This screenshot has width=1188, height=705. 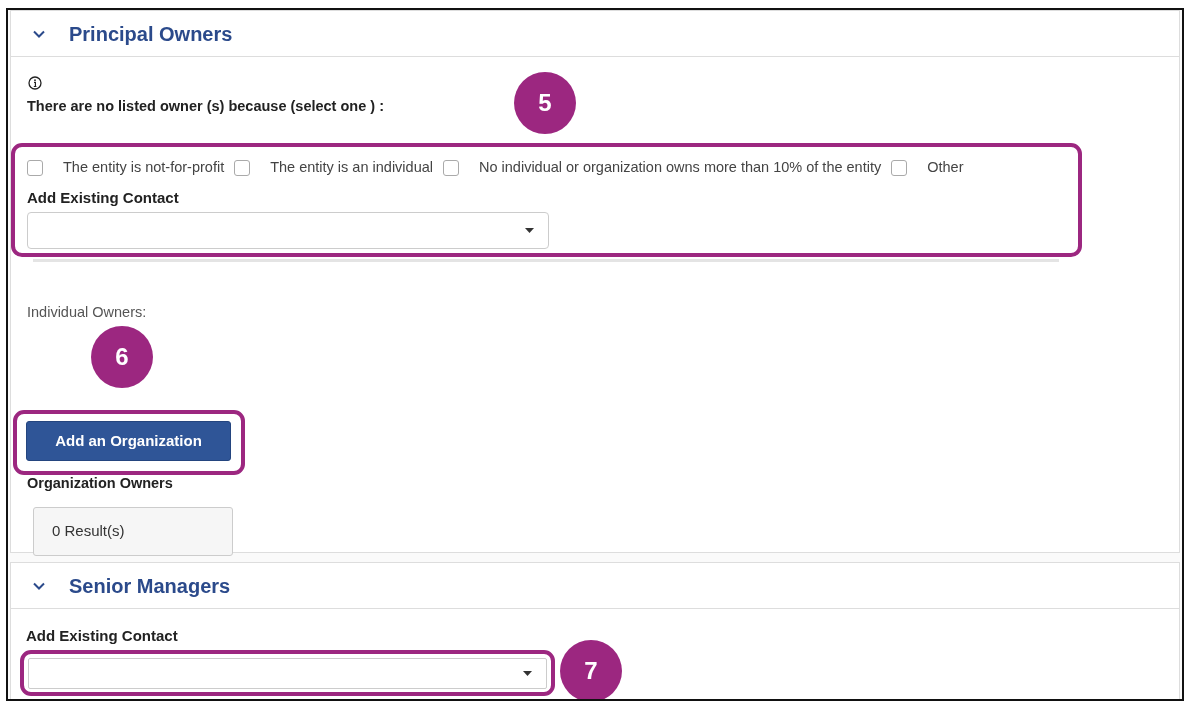 I want to click on section-title: Senior Managers, so click(x=150, y=586).